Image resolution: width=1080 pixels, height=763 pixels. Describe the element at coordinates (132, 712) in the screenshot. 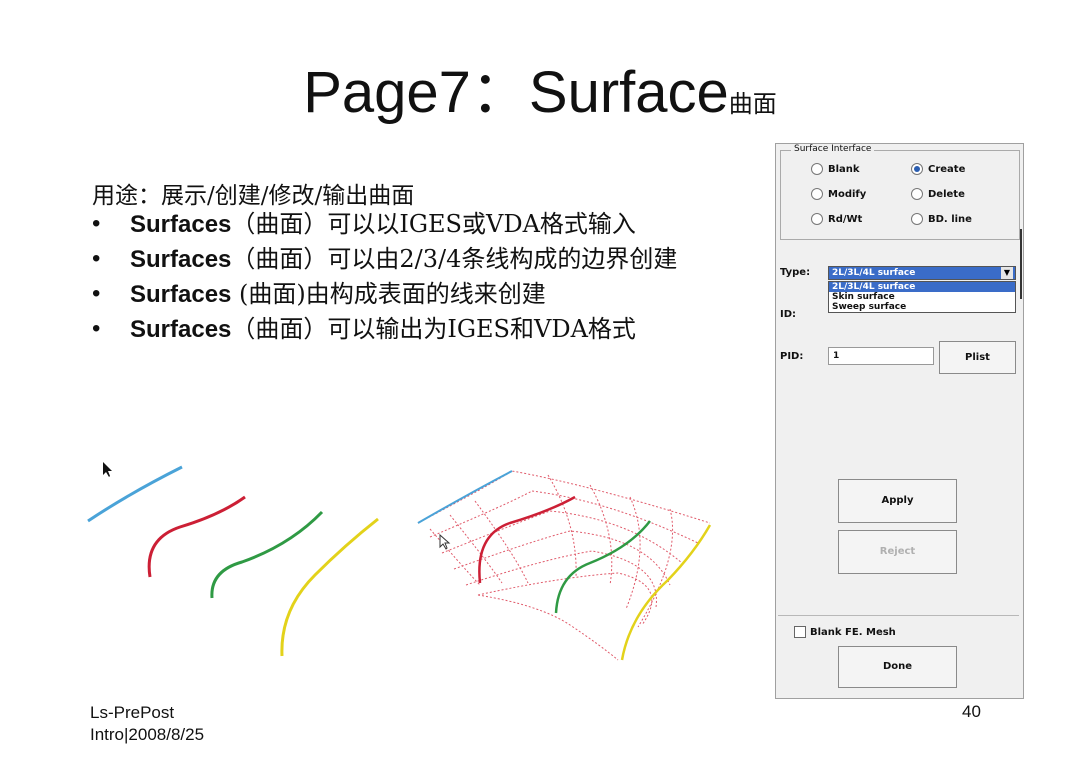

I see `footer-title: Ls-PrePost` at that location.